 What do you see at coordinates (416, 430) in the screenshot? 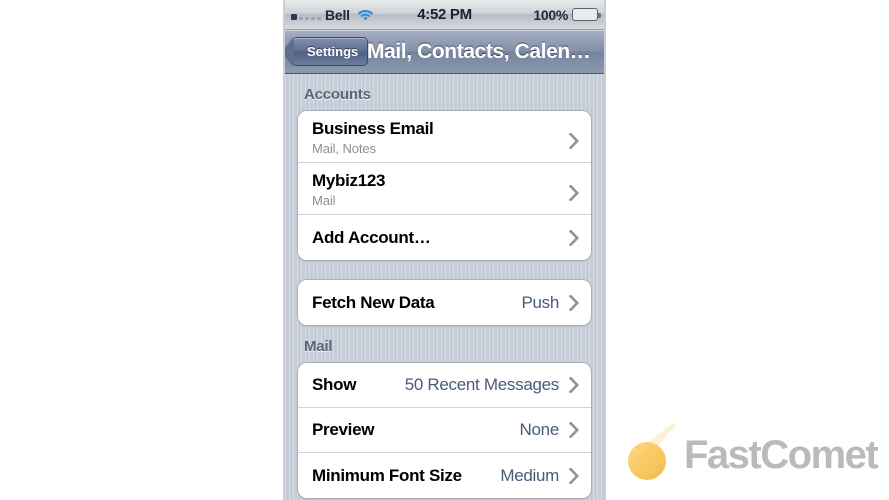
I see `row-texts: Preview` at bounding box center [416, 430].